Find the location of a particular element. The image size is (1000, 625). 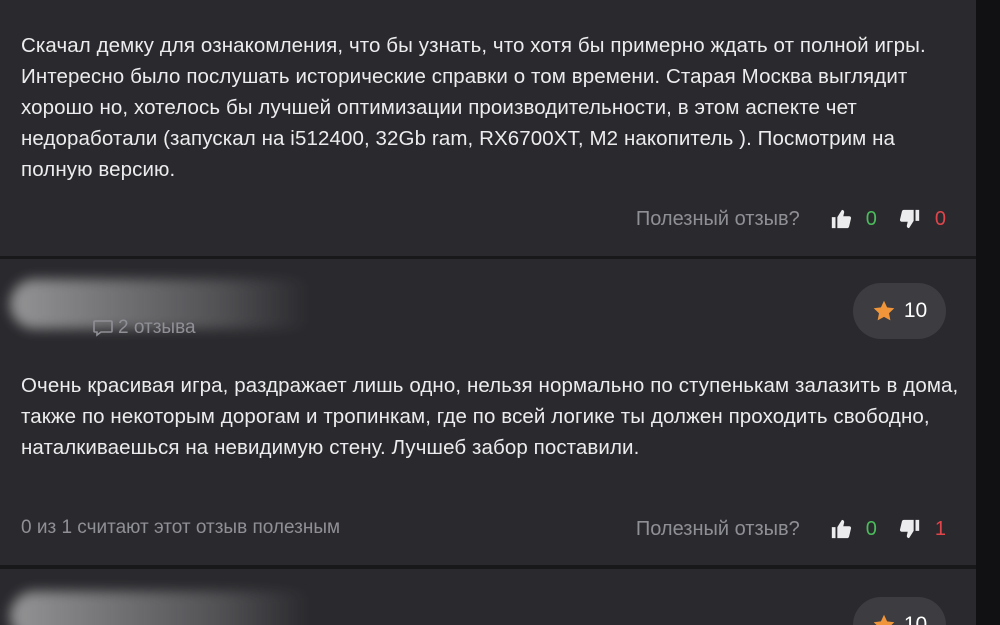

helpful-counter: 0 из 1 считают этот отзыв полезным is located at coordinates (181, 527).